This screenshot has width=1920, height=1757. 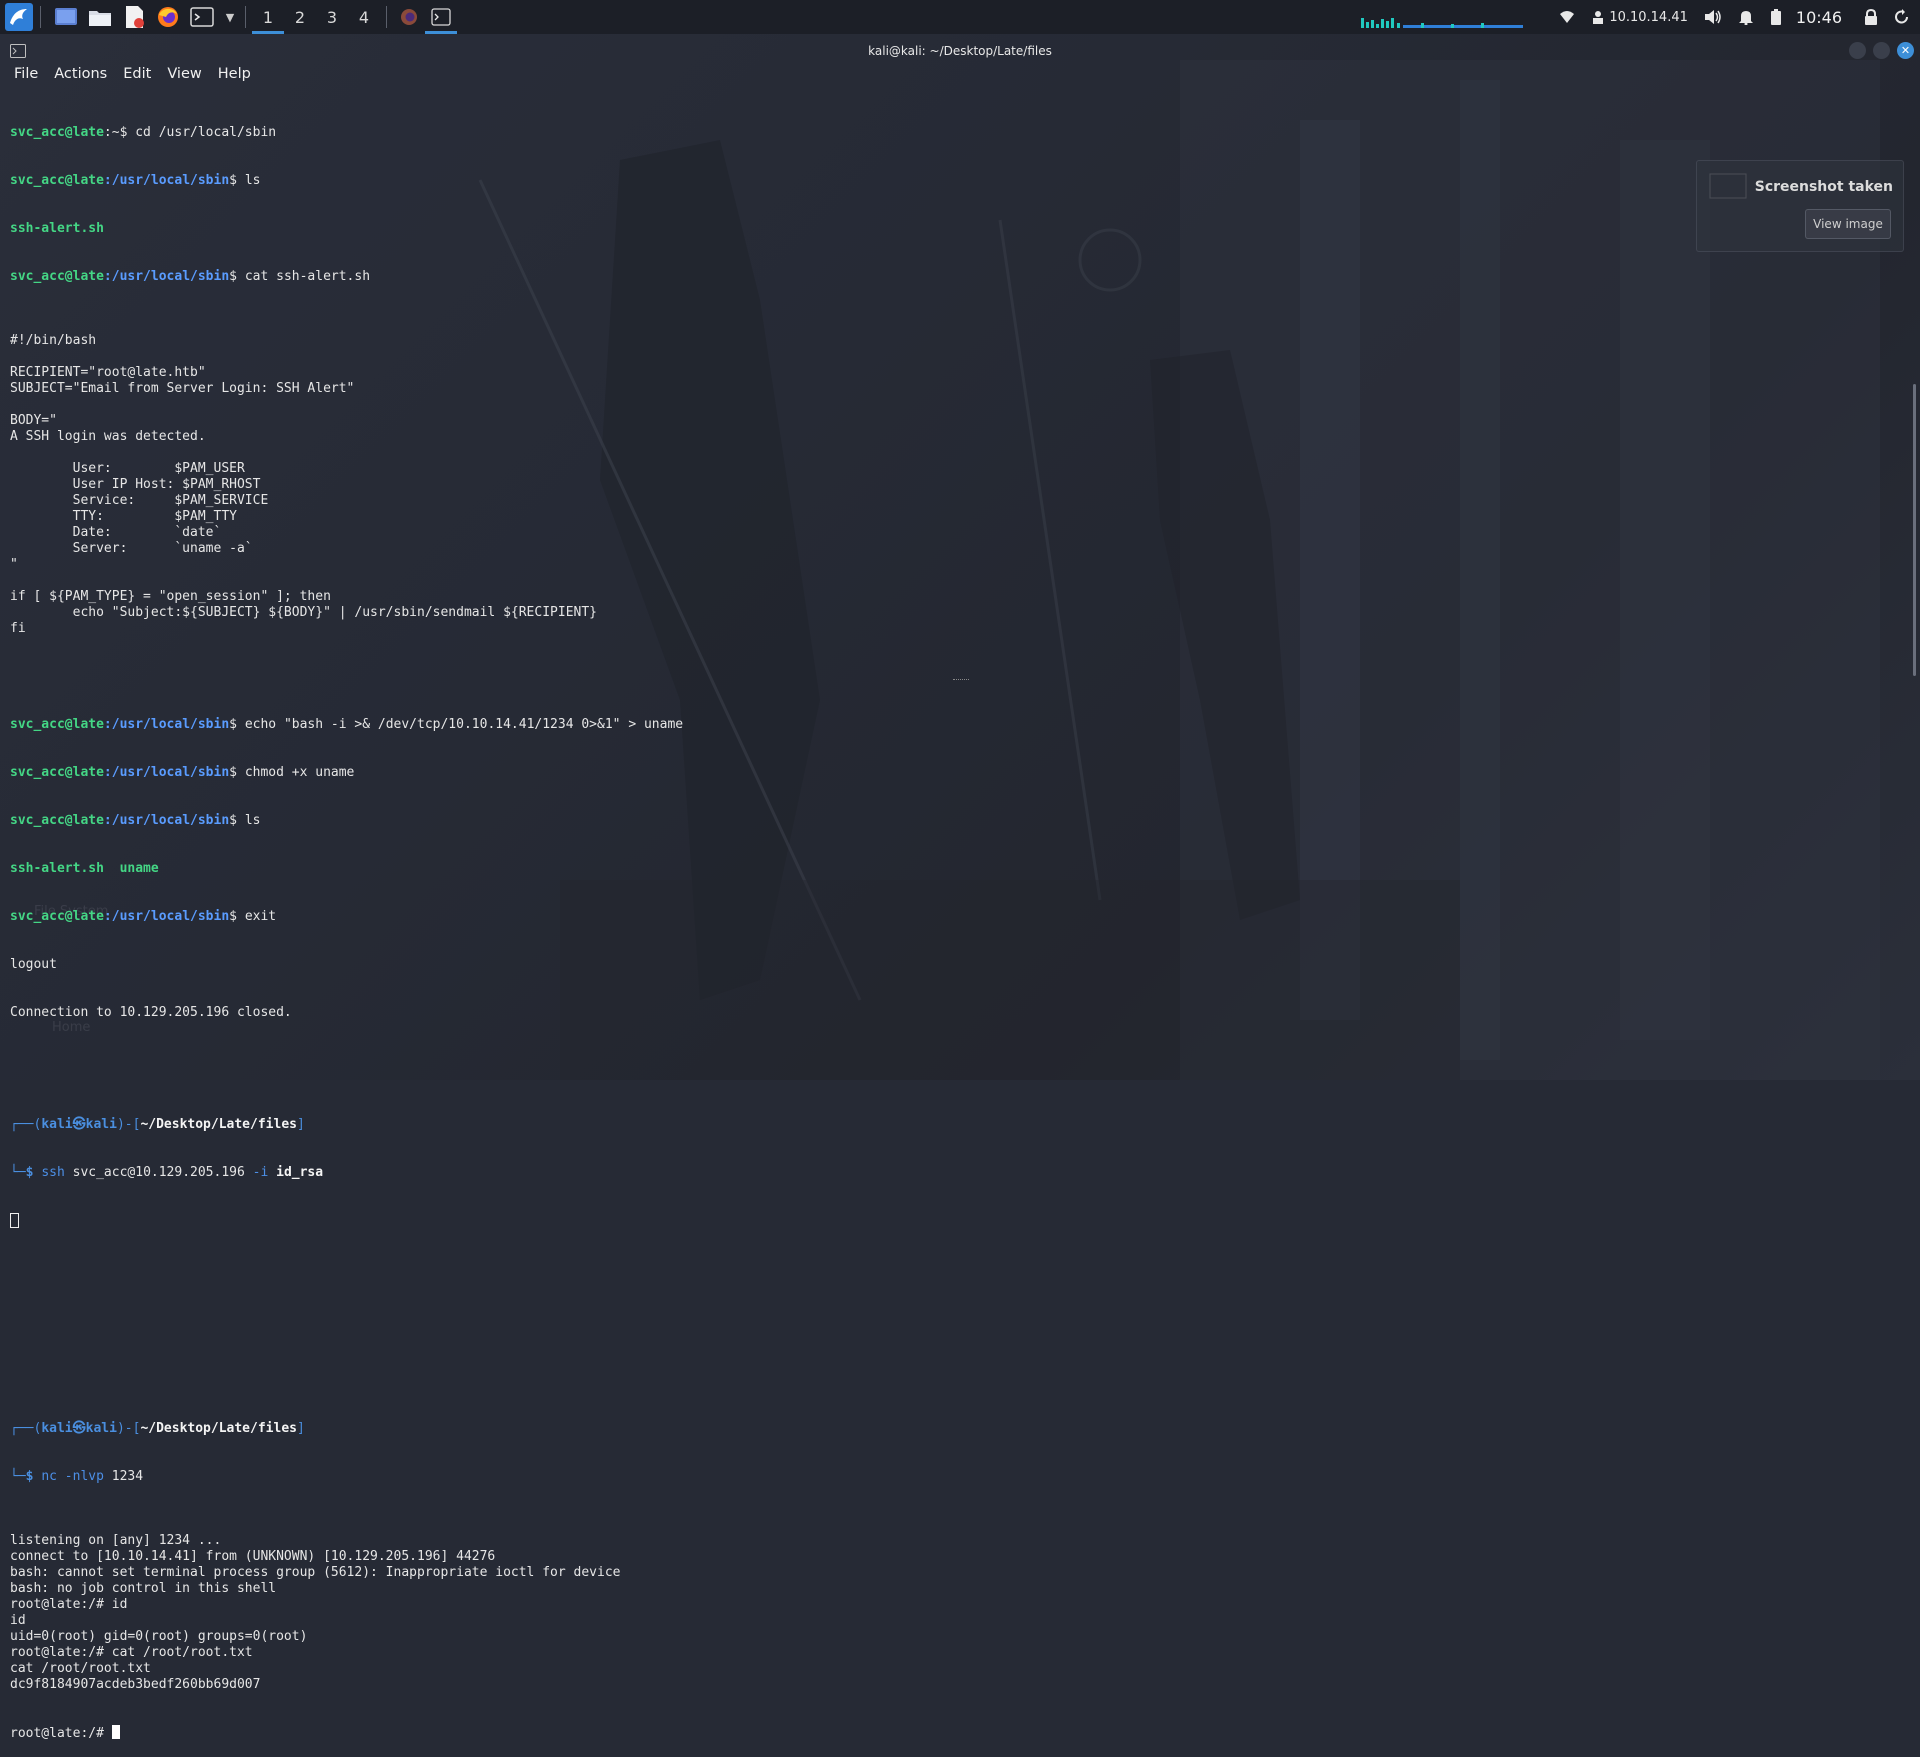 I want to click on terminal-cursor, so click(x=14, y=1220).